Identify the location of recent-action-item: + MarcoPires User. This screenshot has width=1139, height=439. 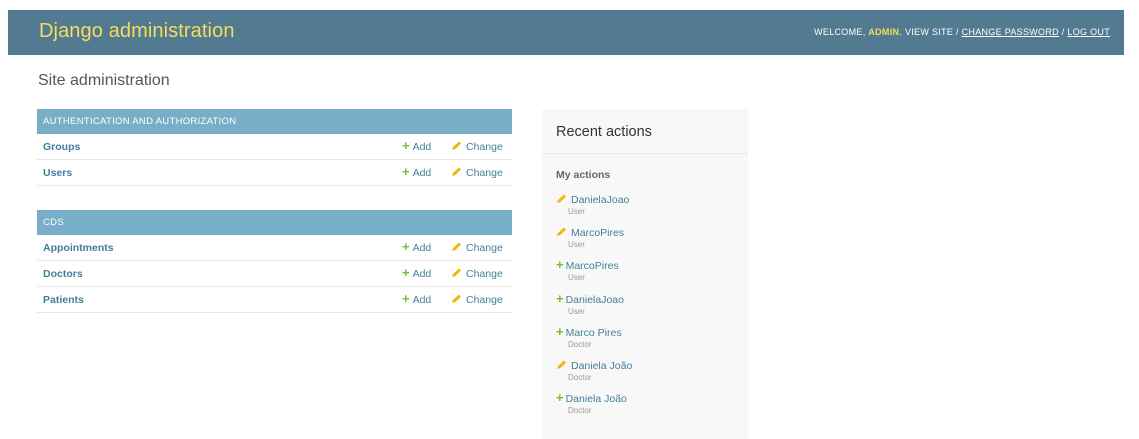
(651, 270).